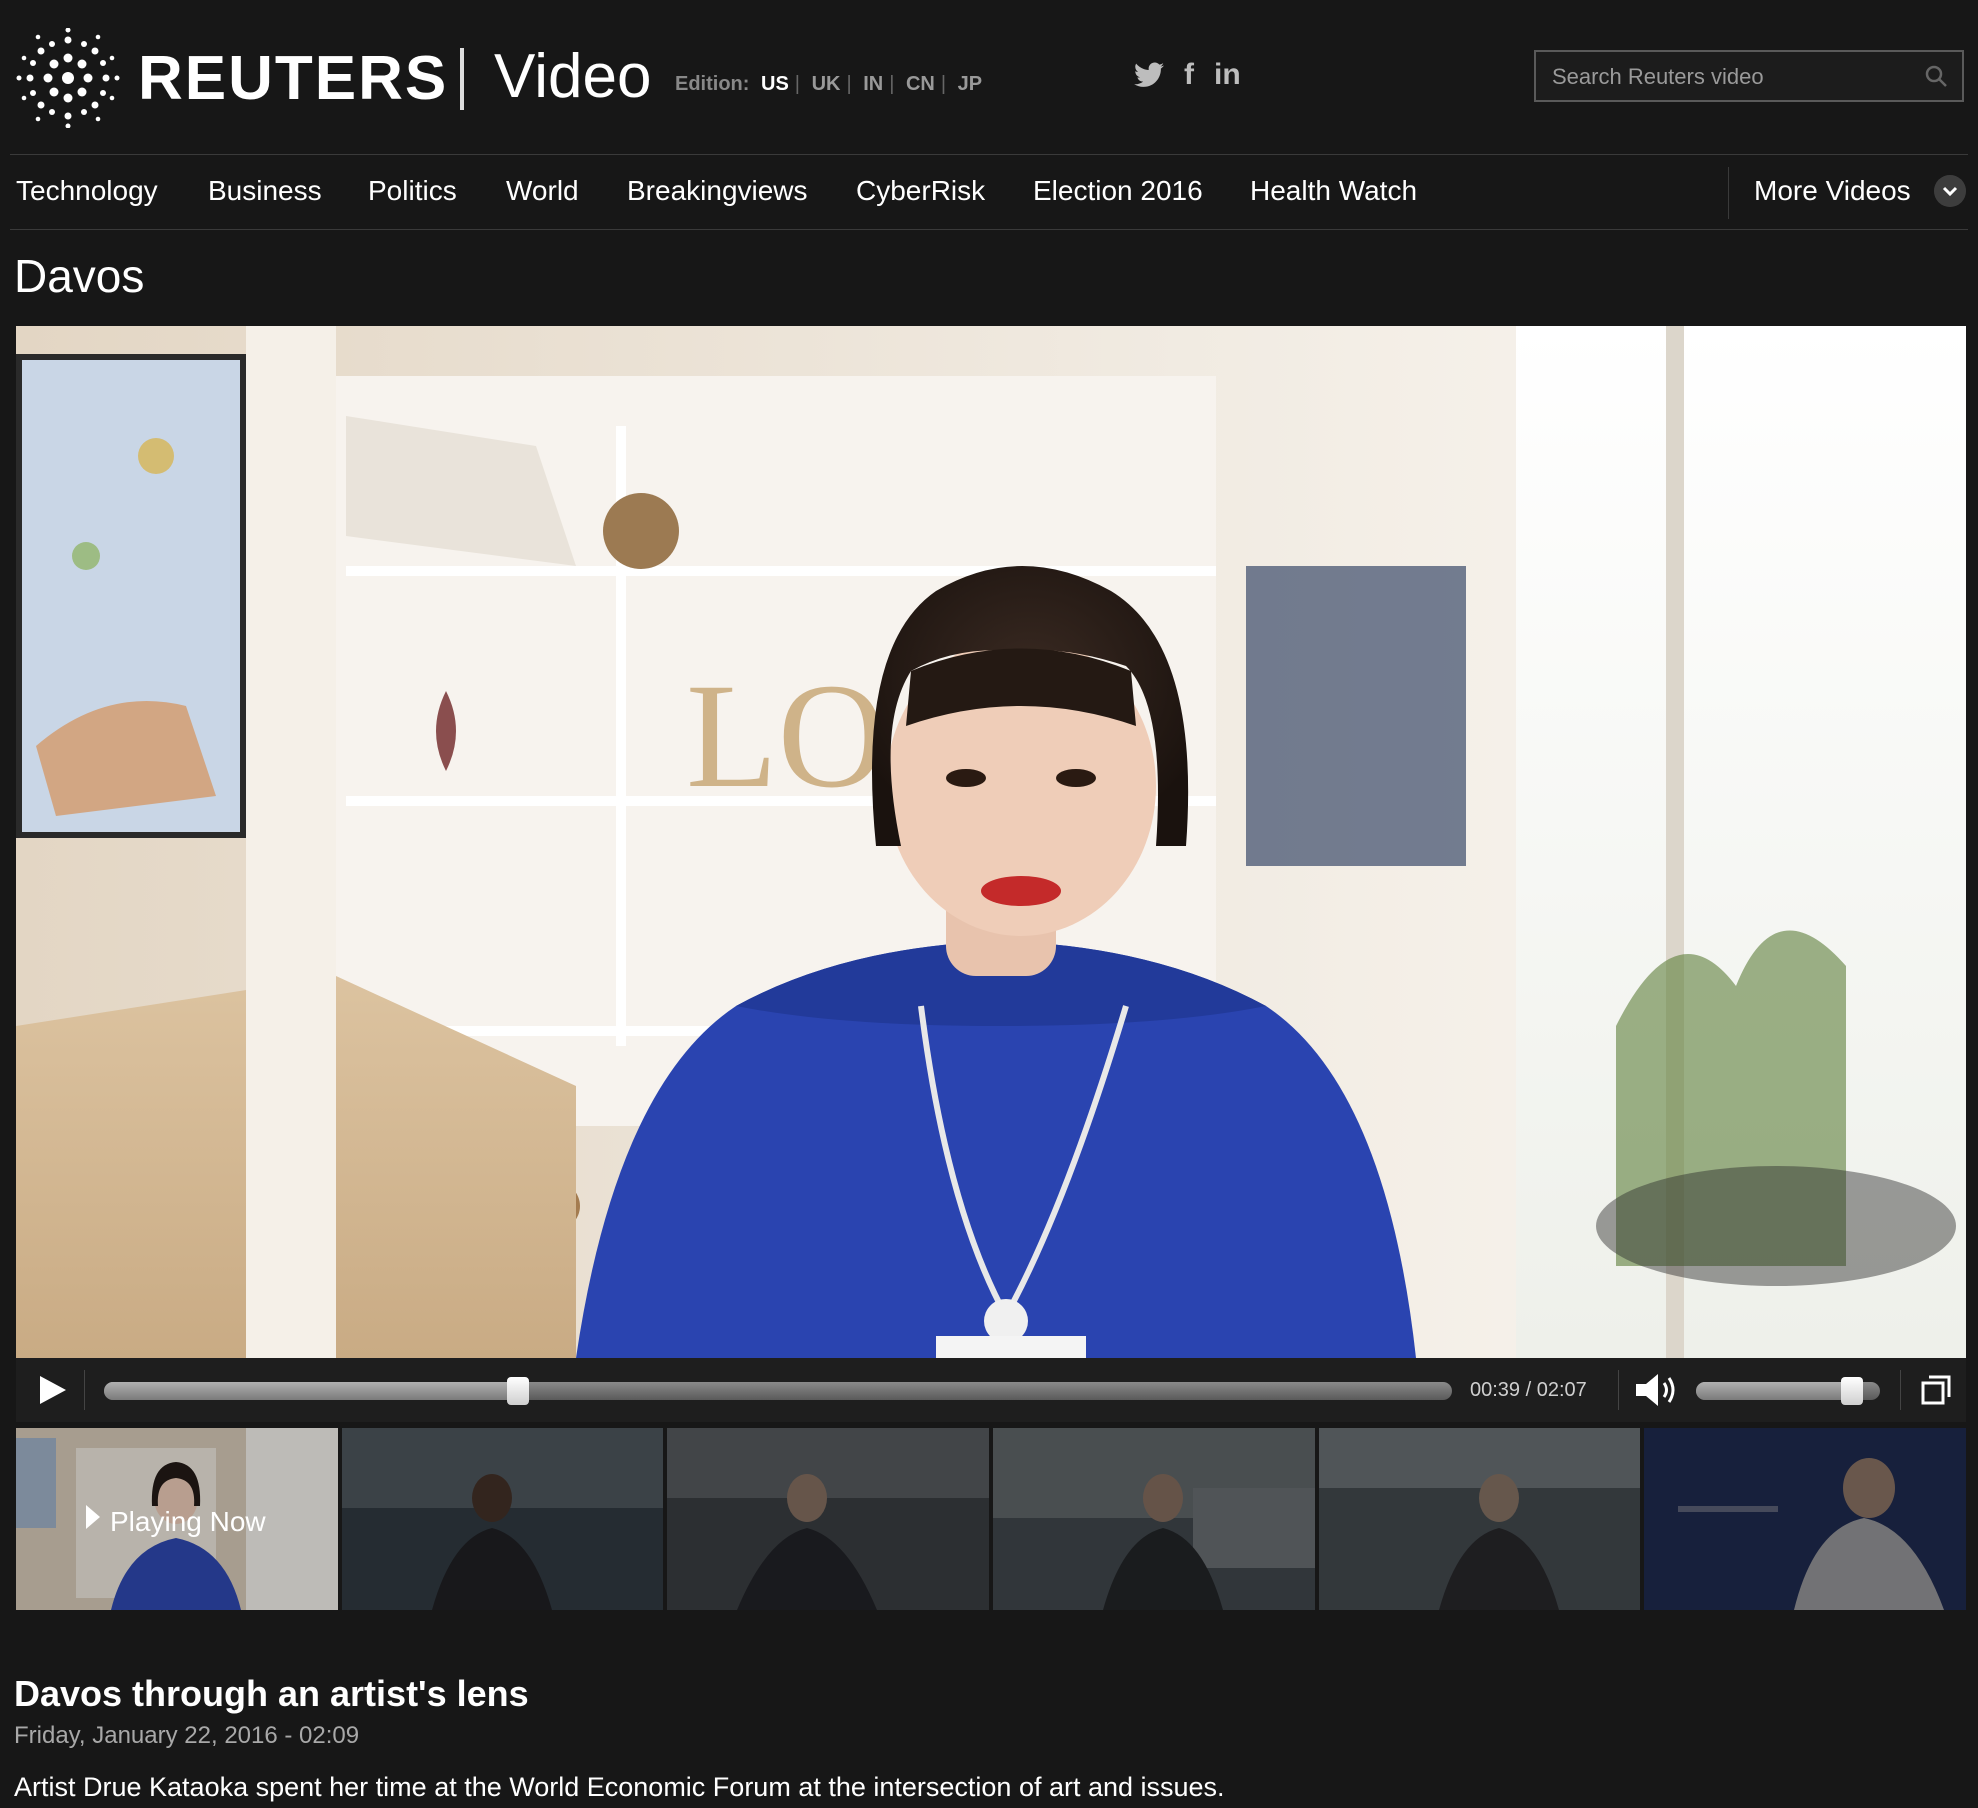 The height and width of the screenshot is (1808, 1978). I want to click on section-name: Video, so click(572, 77).